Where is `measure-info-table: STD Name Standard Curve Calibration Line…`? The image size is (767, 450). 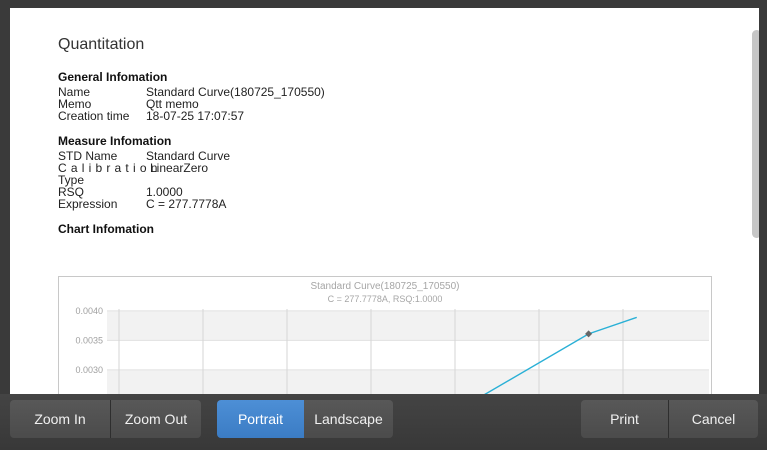 measure-info-table: STD Name Standard Curve Calibration Line… is located at coordinates (388, 180).